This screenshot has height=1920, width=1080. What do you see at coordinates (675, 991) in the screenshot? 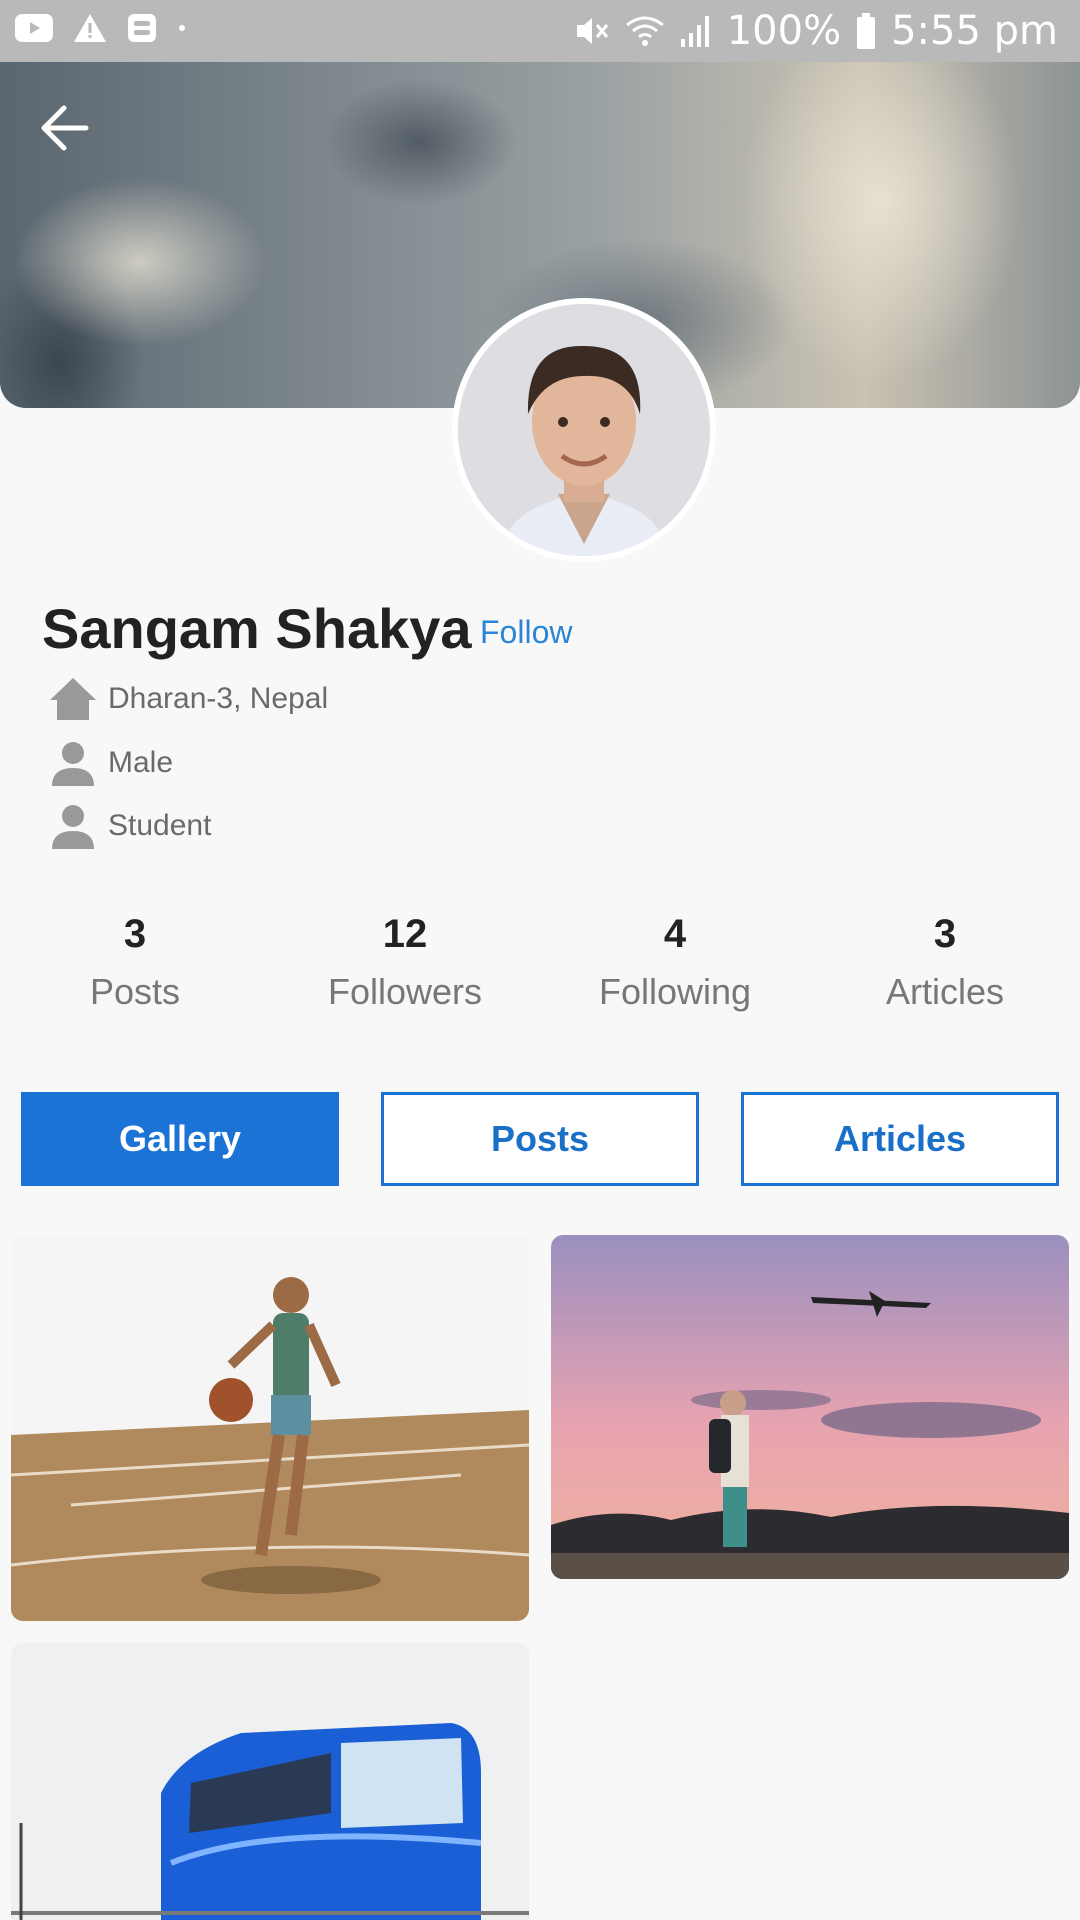
I see `stat-label: Following` at bounding box center [675, 991].